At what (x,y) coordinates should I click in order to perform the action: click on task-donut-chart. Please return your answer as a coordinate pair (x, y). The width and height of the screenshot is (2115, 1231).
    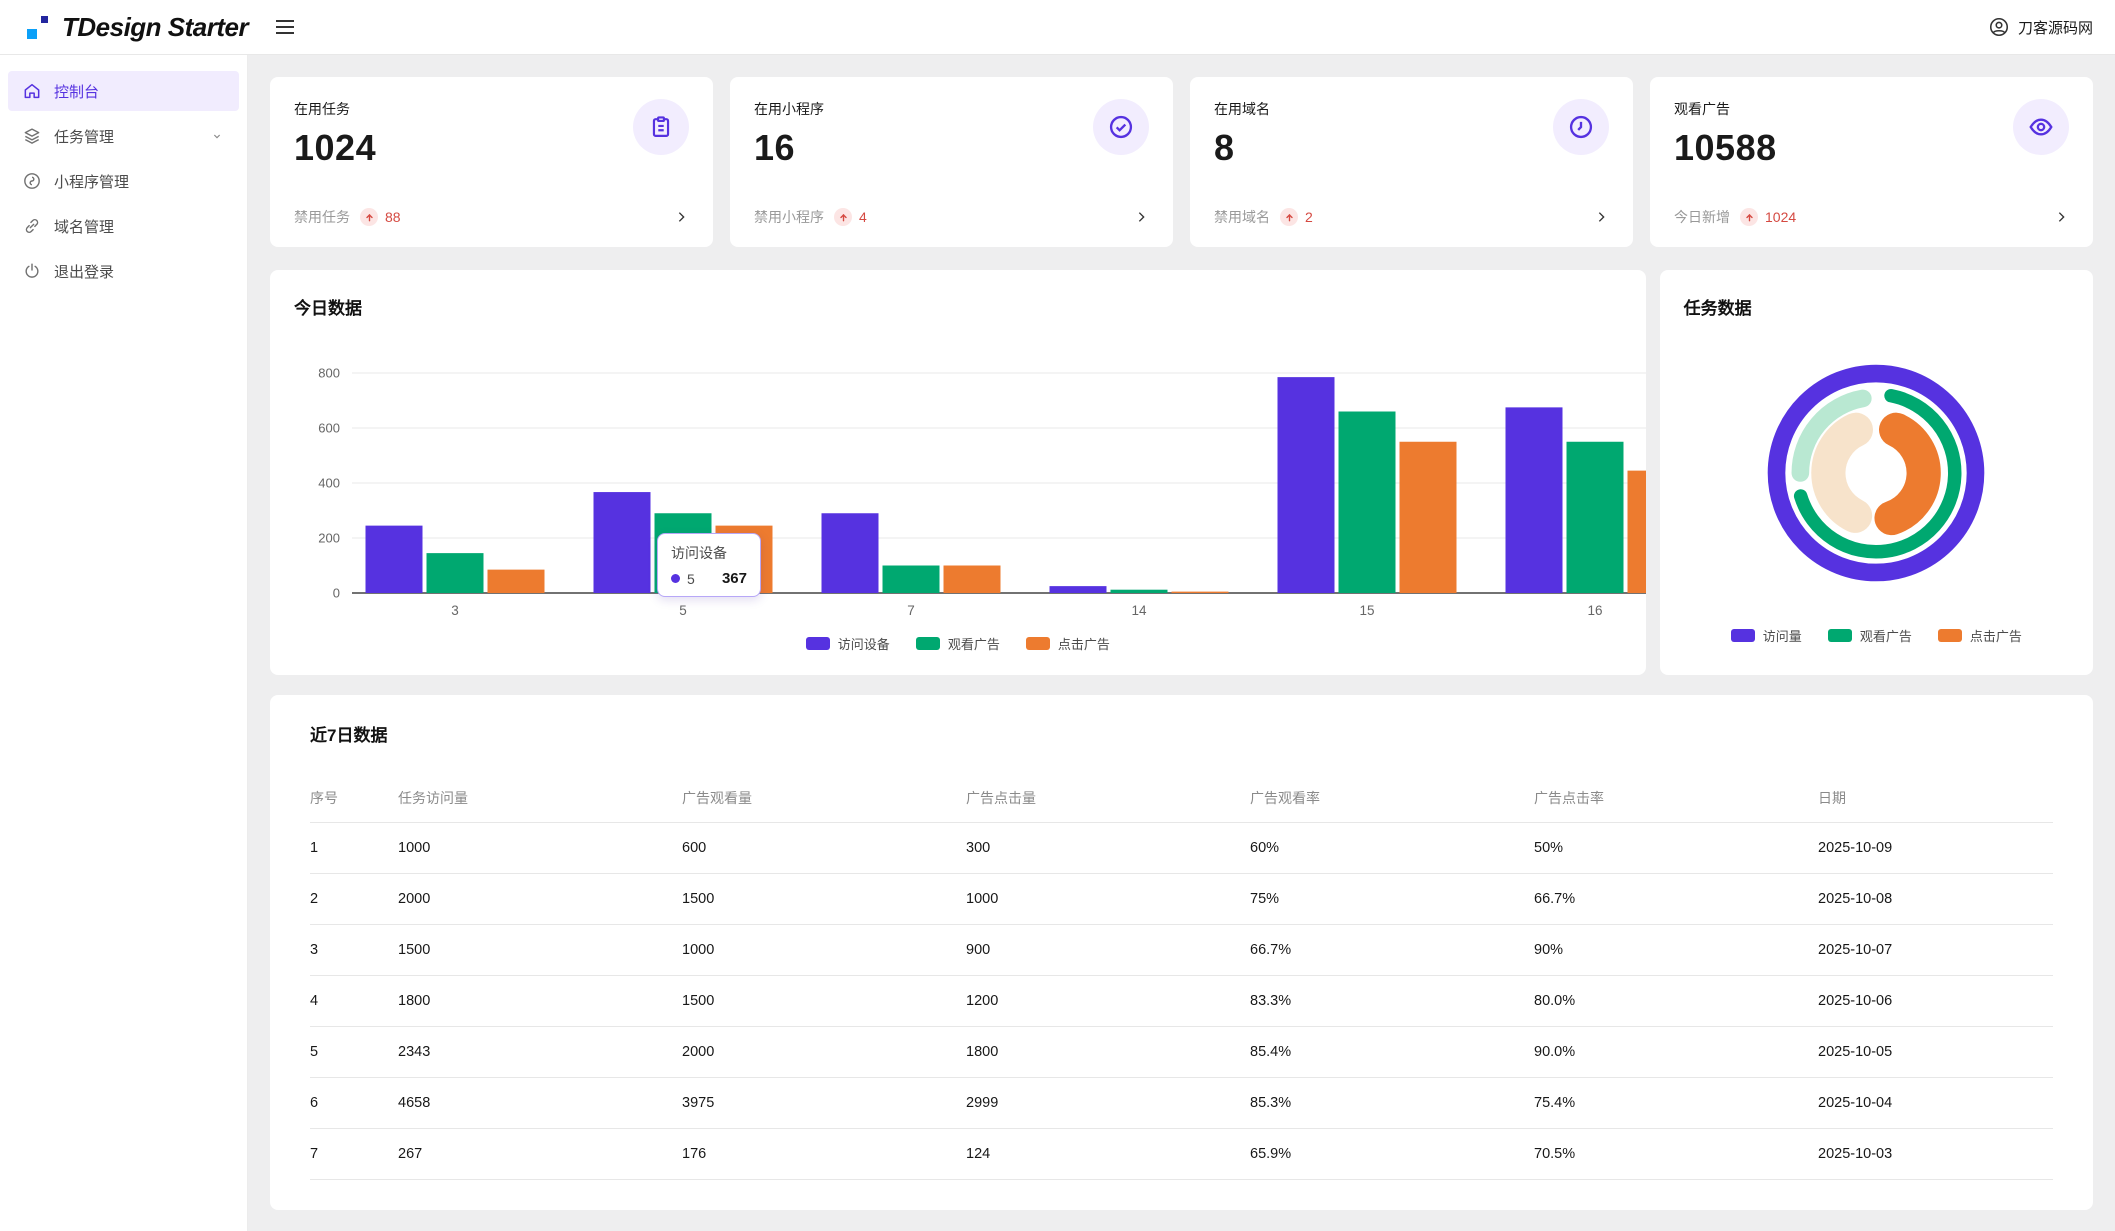
    Looking at the image, I should click on (1876, 475).